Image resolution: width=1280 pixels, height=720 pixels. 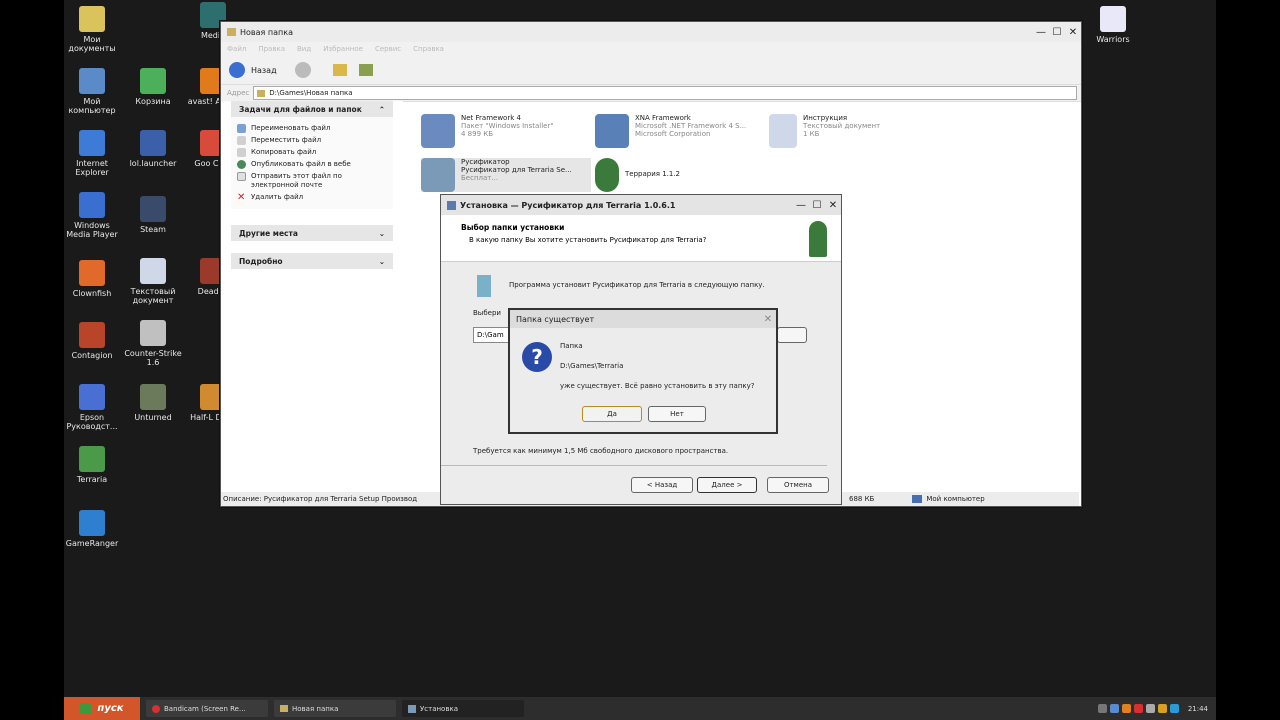 What do you see at coordinates (312, 128) in the screenshot?
I see `task-rename: Переименовать файл` at bounding box center [312, 128].